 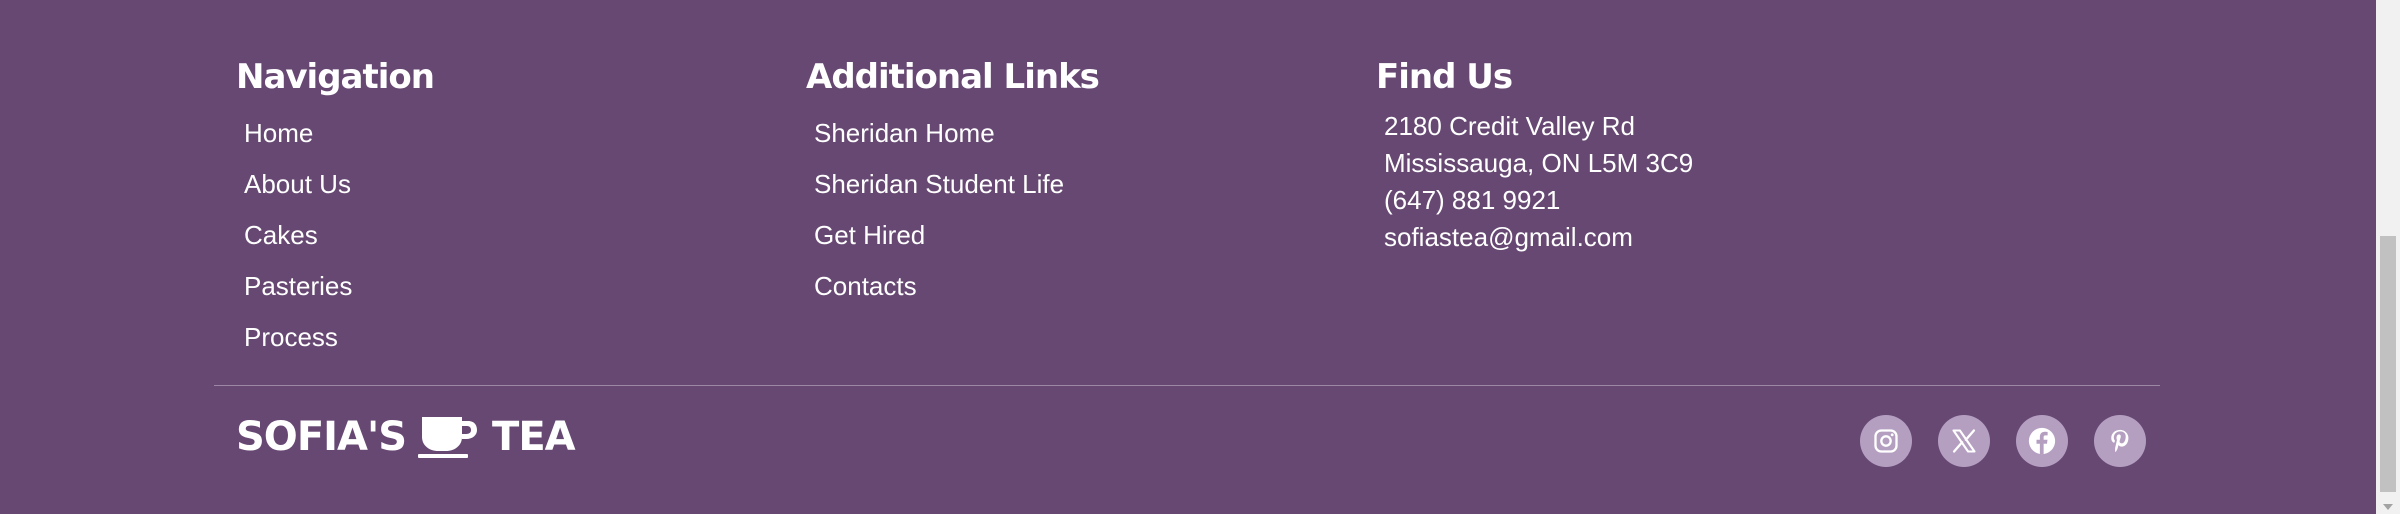 What do you see at coordinates (339, 184) in the screenshot?
I see `nav-link-about-us: About Us` at bounding box center [339, 184].